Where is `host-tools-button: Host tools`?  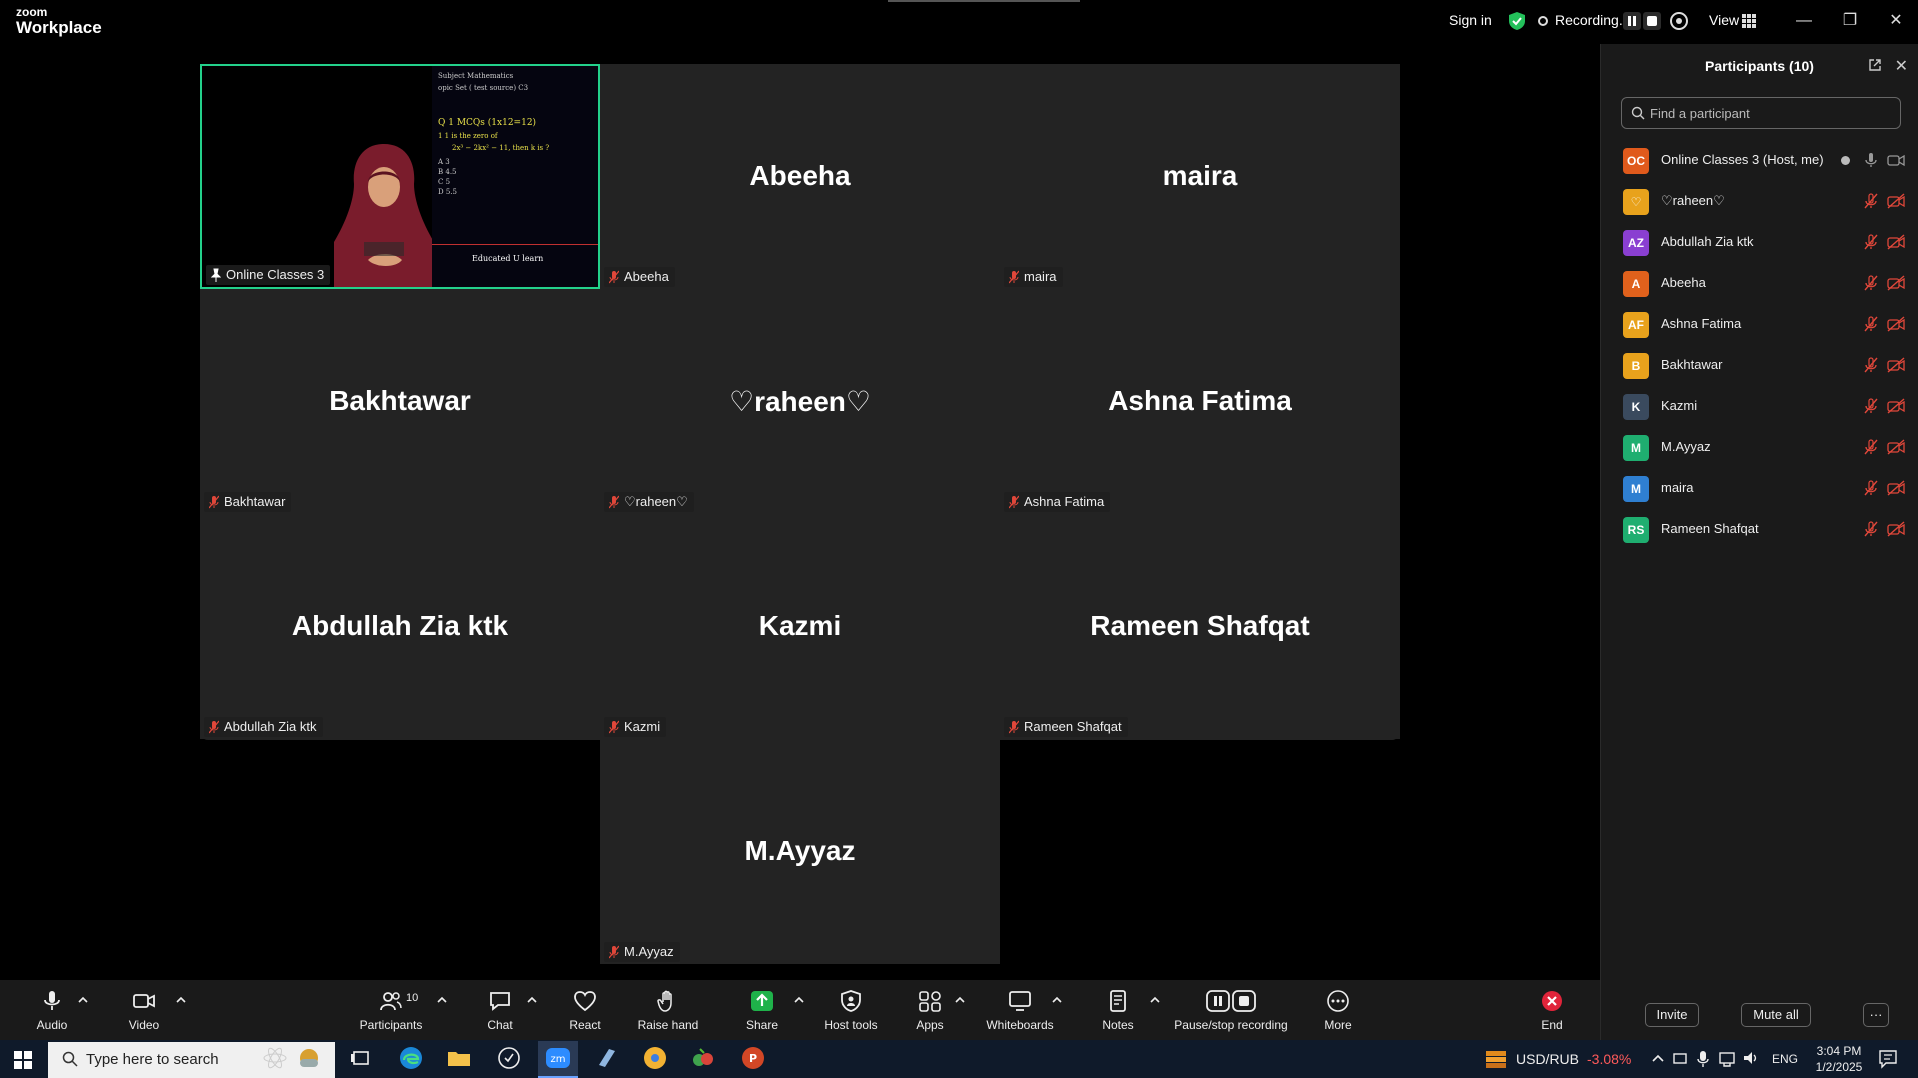 host-tools-button: Host tools is located at coordinates (851, 1010).